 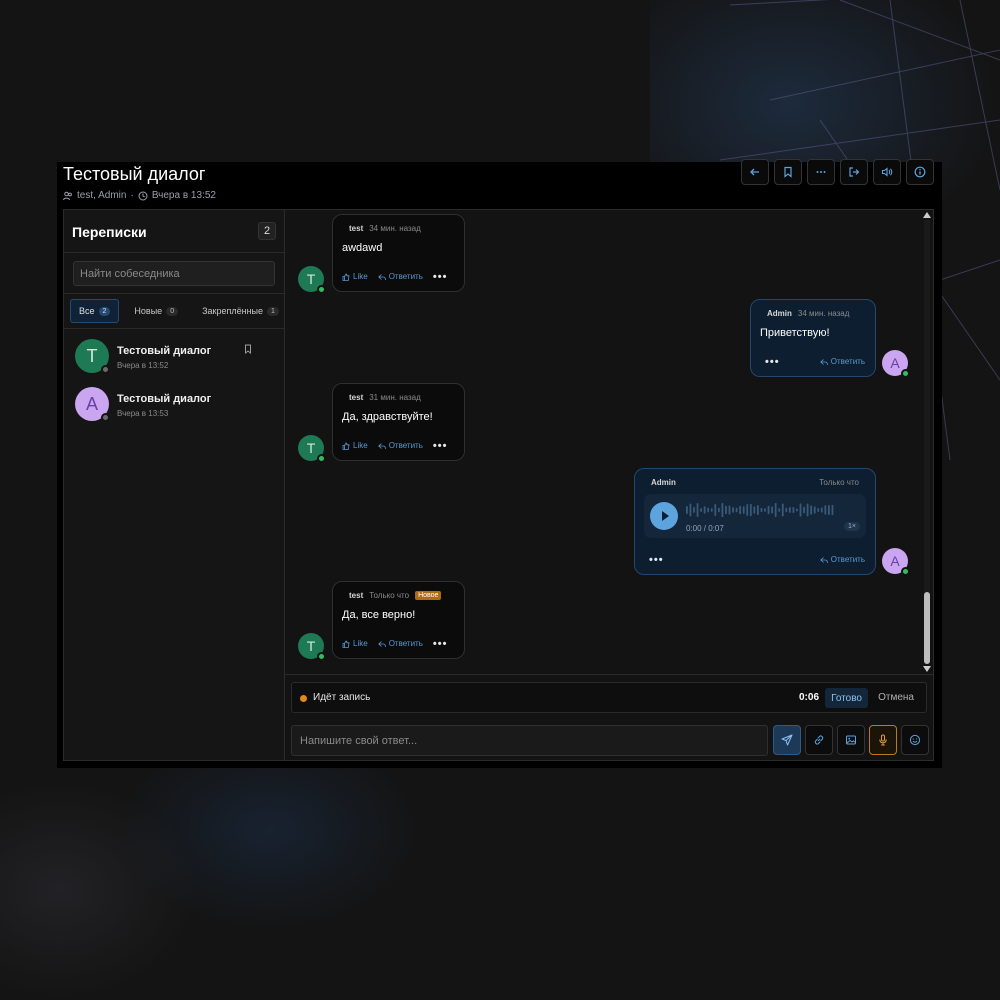 I want to click on message-header: Admin 34 мин. назад, so click(x=808, y=313).